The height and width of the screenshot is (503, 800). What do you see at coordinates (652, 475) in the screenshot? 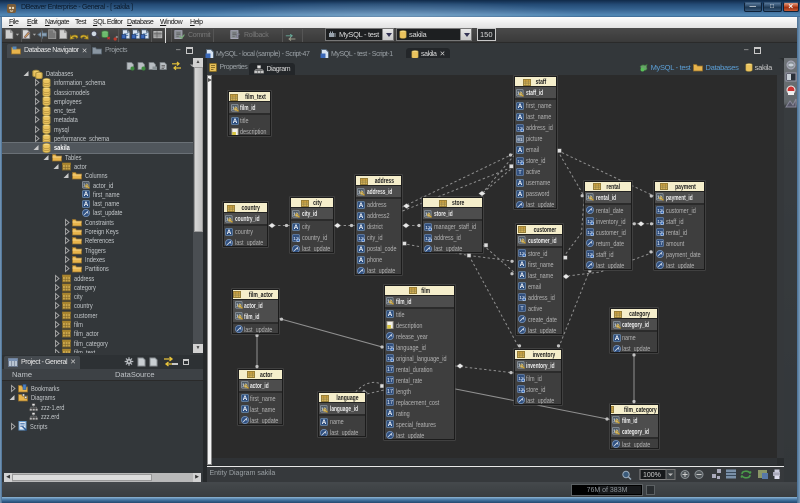
I see `svg-text: 100%` at bounding box center [652, 475].